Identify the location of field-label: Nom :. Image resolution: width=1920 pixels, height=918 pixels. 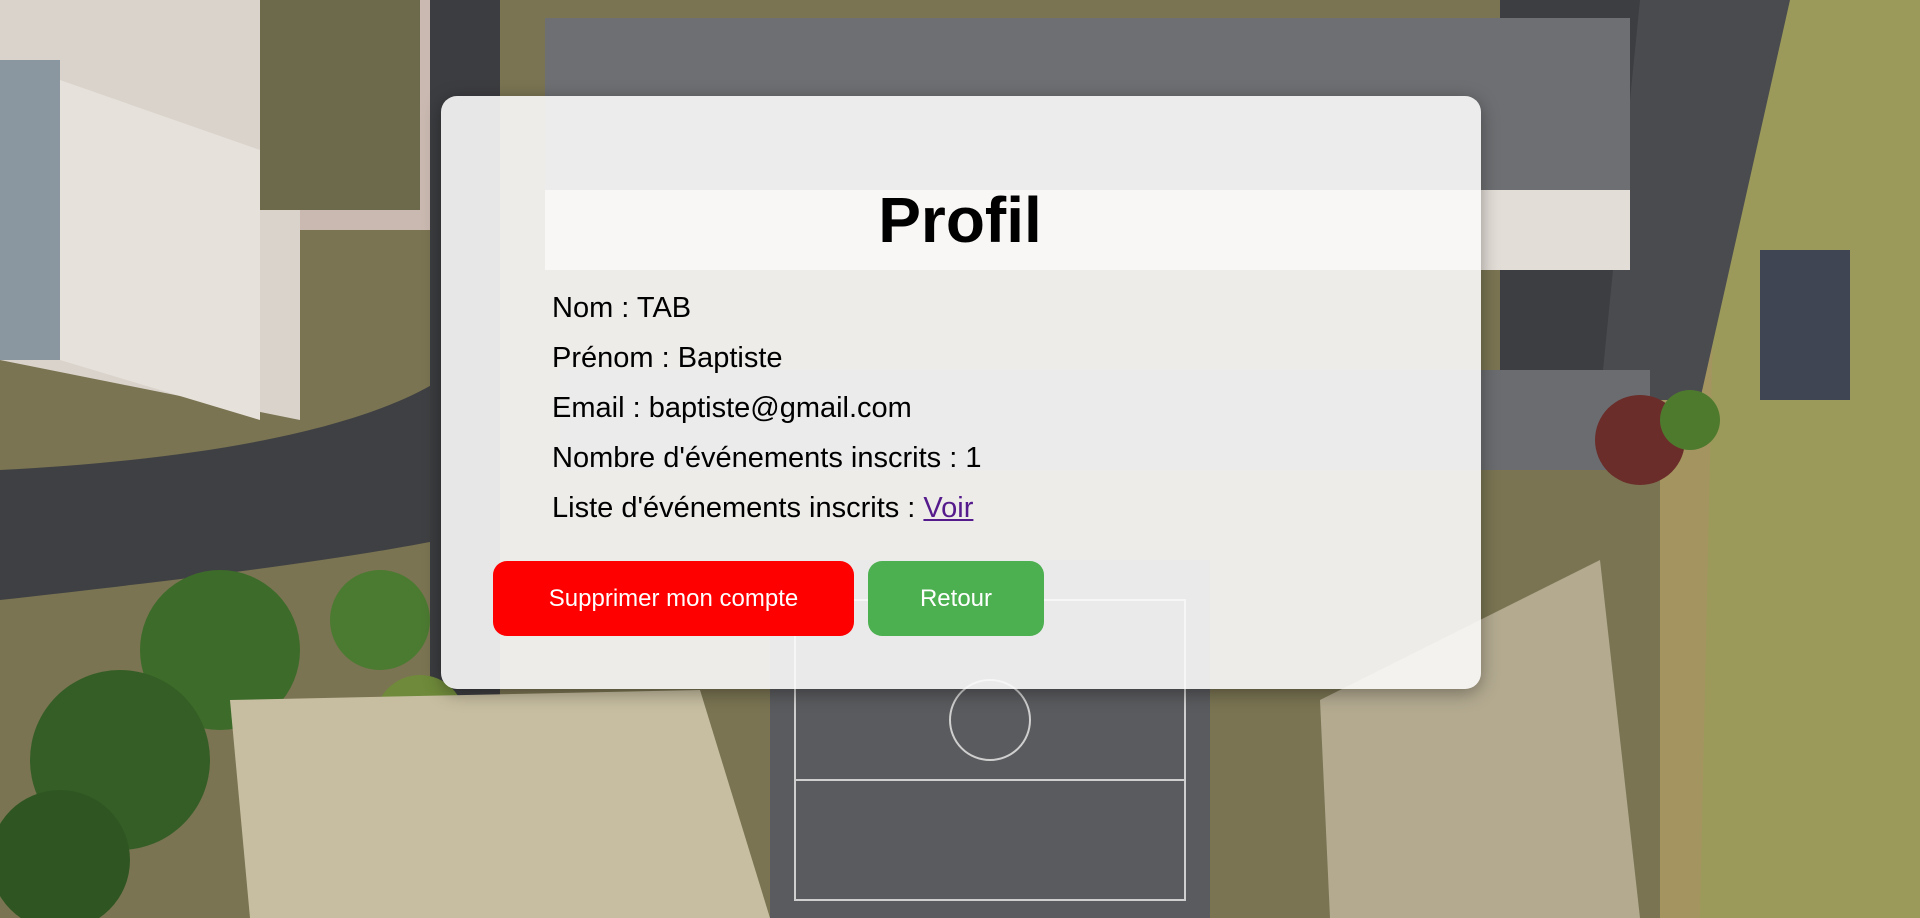
(594, 308).